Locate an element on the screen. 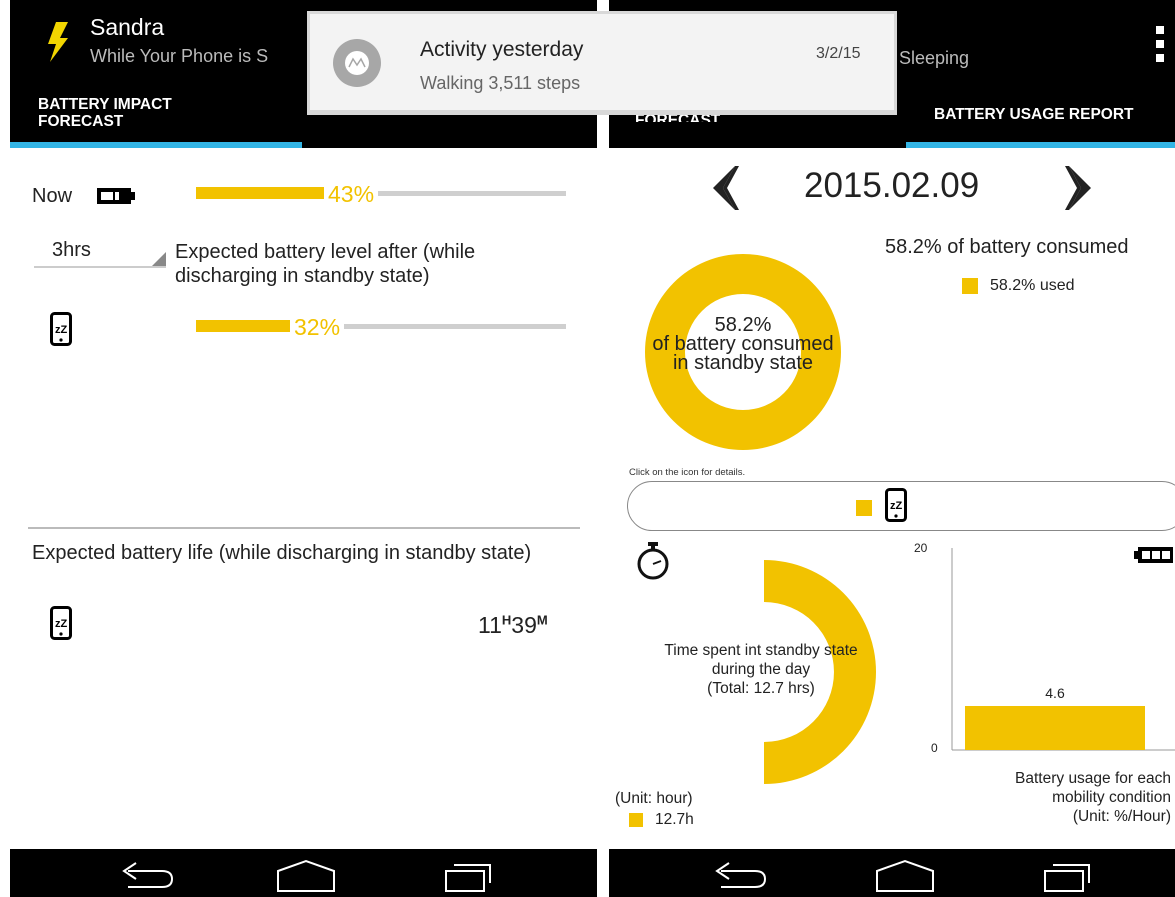 This screenshot has height=897, width=1175. legend-used-label: 58.2% used is located at coordinates (1032, 285).